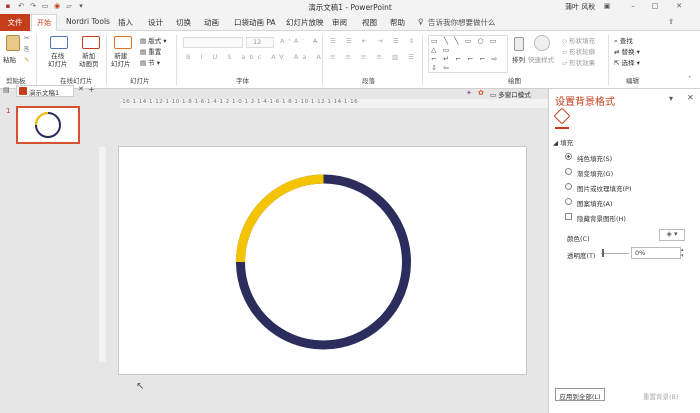 The height and width of the screenshot is (413, 700). Describe the element at coordinates (603, 253) in the screenshot. I see `transparency-slider-thumb` at that location.